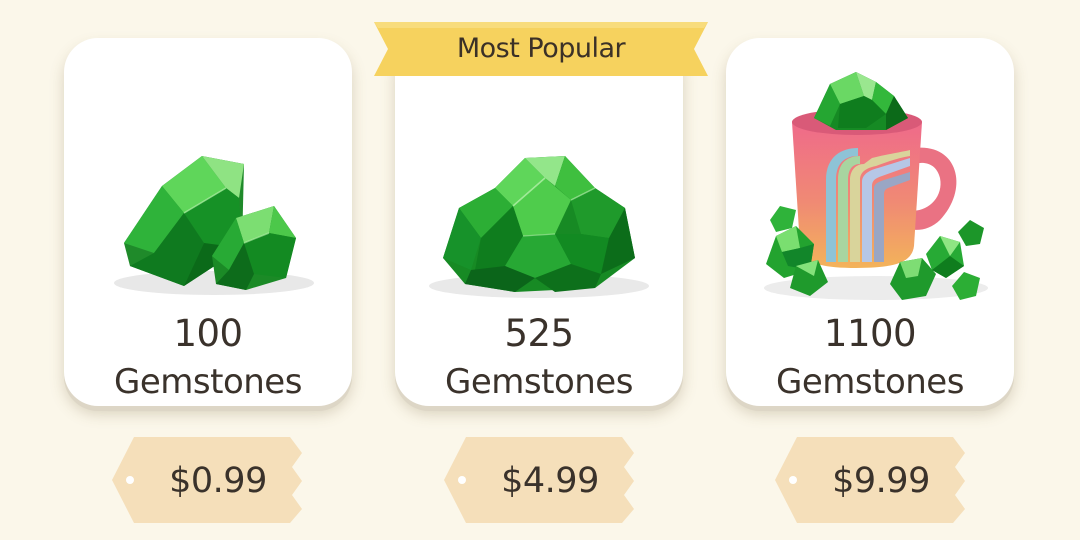 This screenshot has height=540, width=1080. I want to click on price-button-0-99: $0.99, so click(207, 480).